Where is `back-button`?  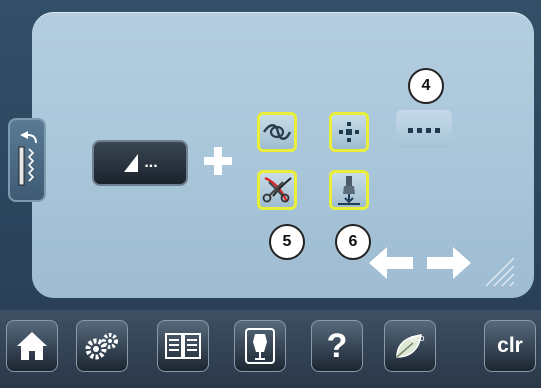
back-button is located at coordinates (27, 160).